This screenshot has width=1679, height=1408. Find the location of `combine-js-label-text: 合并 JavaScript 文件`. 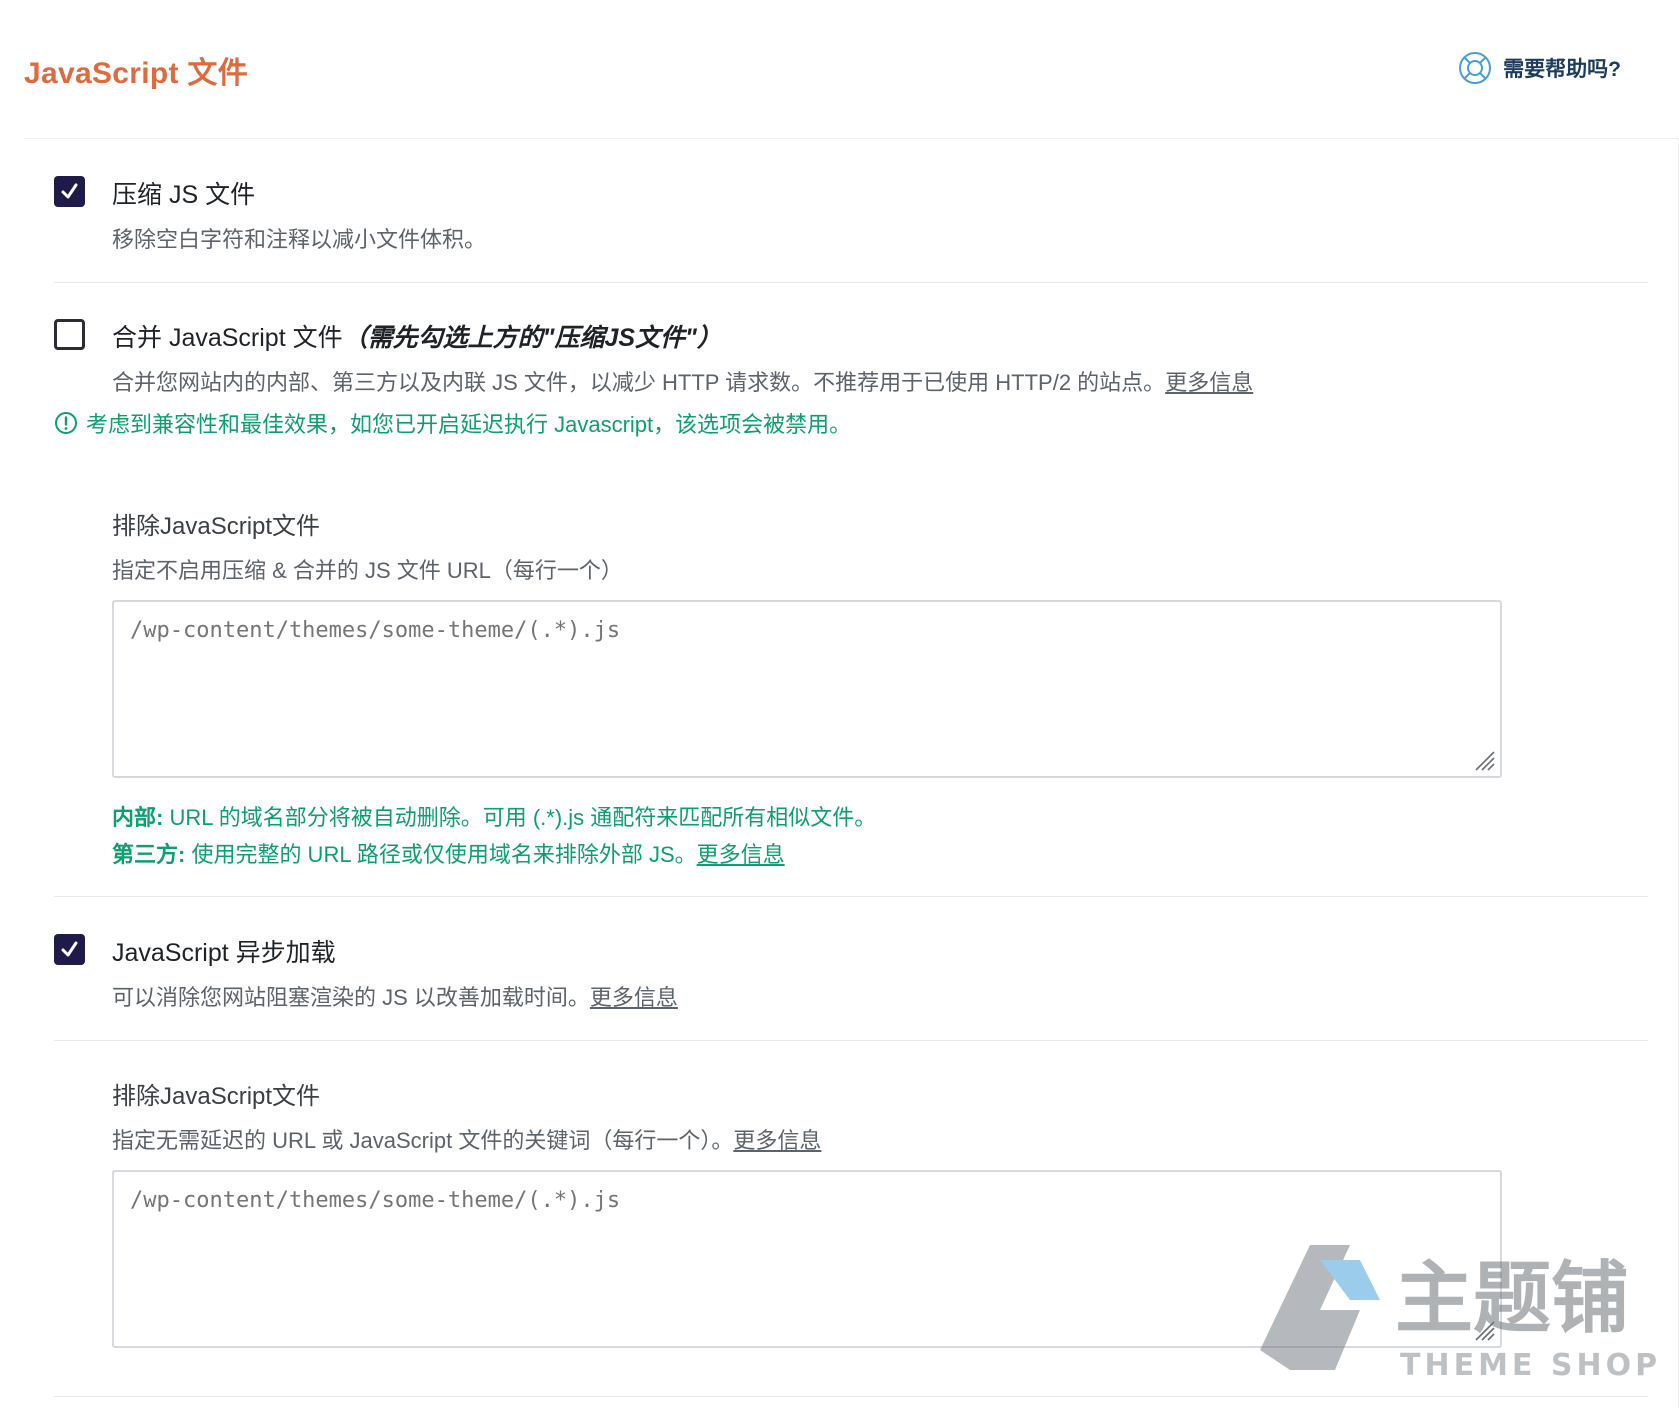

combine-js-label-text: 合并 JavaScript 文件 is located at coordinates (227, 338).